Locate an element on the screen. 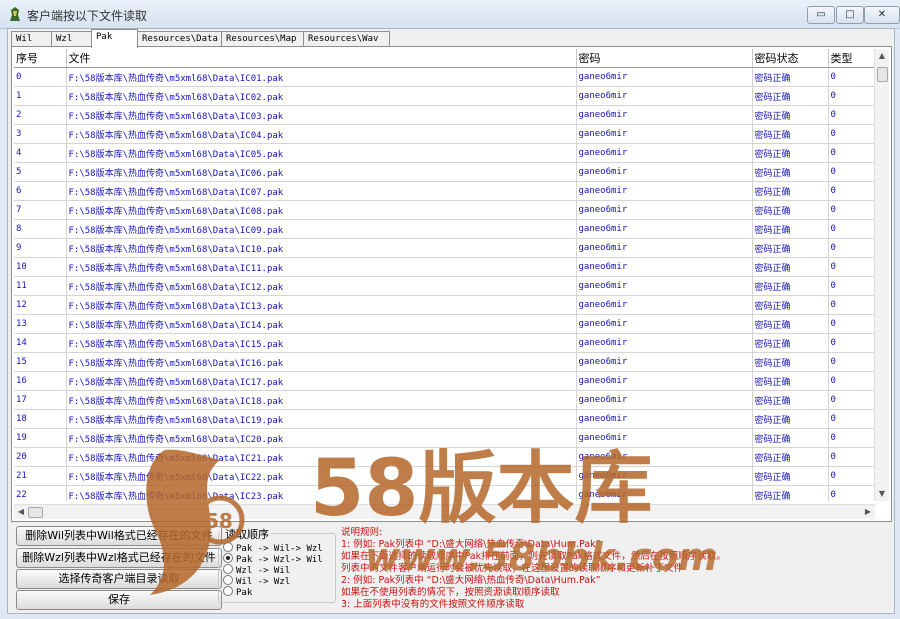  cell-file: F:\58版本库\热血传奇\m5xml68\Data\IC19.pak is located at coordinates (321, 419).